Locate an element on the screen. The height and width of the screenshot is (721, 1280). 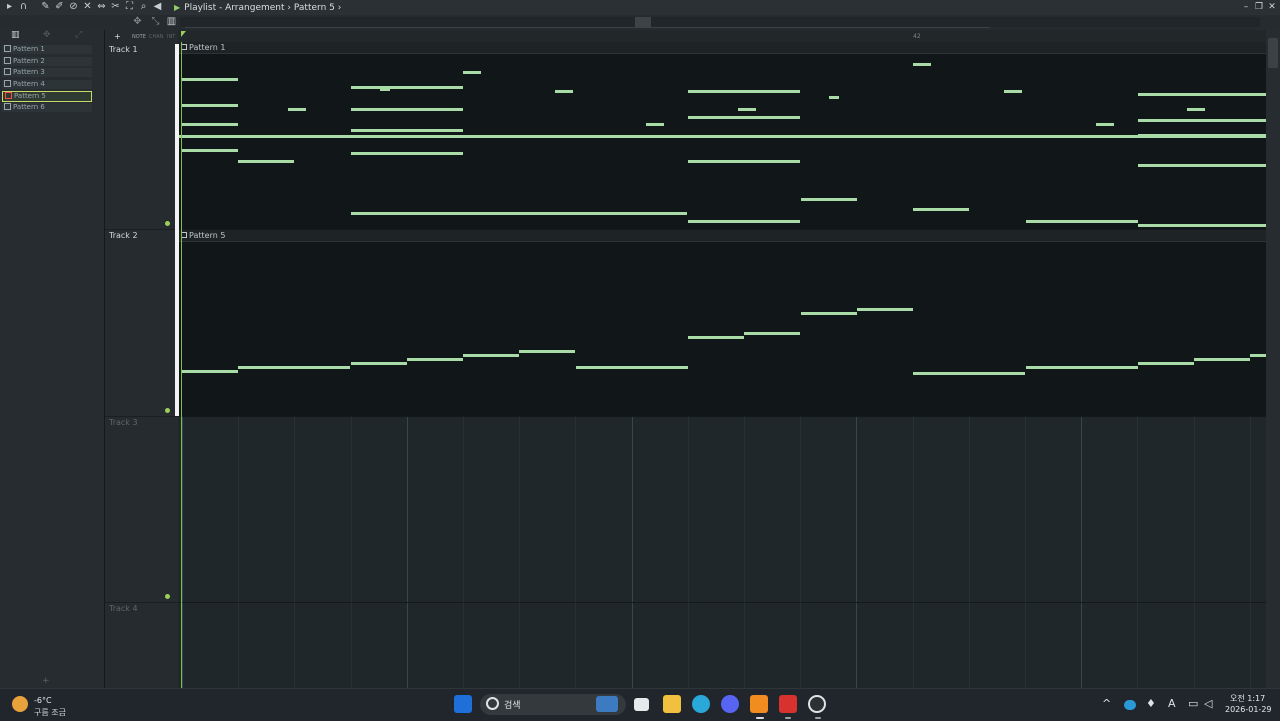
select-icon: ⛶ is located at coordinates (129, 7).